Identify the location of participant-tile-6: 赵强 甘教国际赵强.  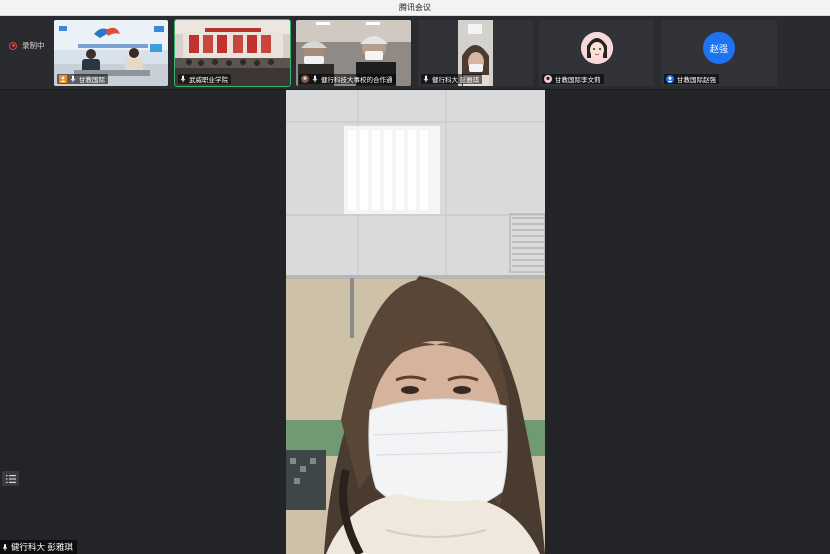
(719, 53).